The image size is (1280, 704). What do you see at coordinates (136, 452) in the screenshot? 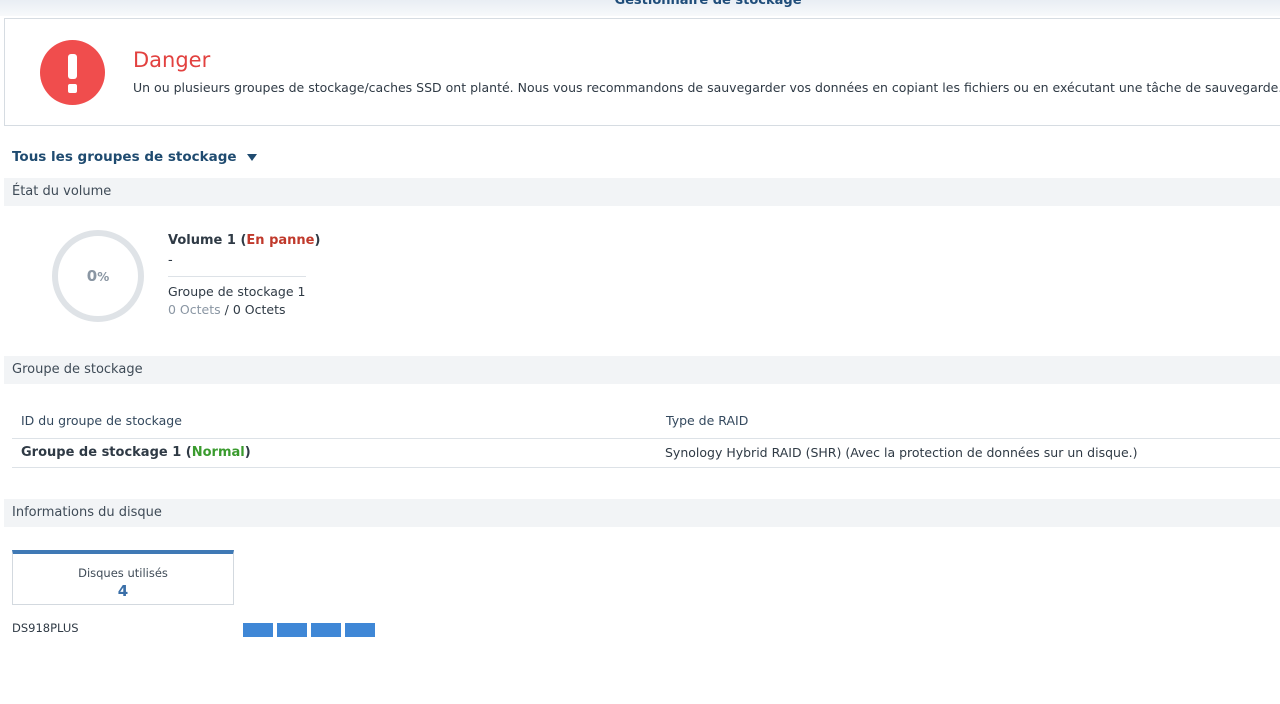
I see `table-row-pool-id: Groupe de stockage 1 (Normal)` at bounding box center [136, 452].